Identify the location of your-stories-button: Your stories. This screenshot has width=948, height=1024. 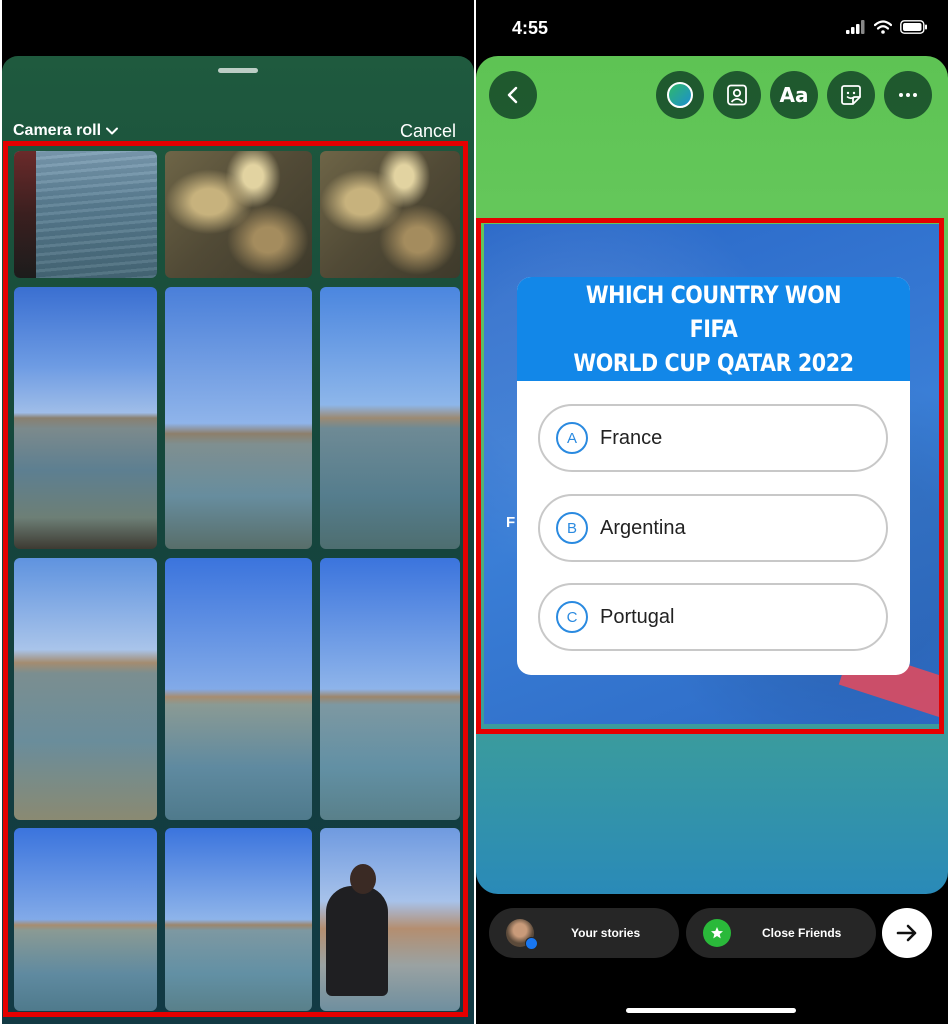
(584, 933).